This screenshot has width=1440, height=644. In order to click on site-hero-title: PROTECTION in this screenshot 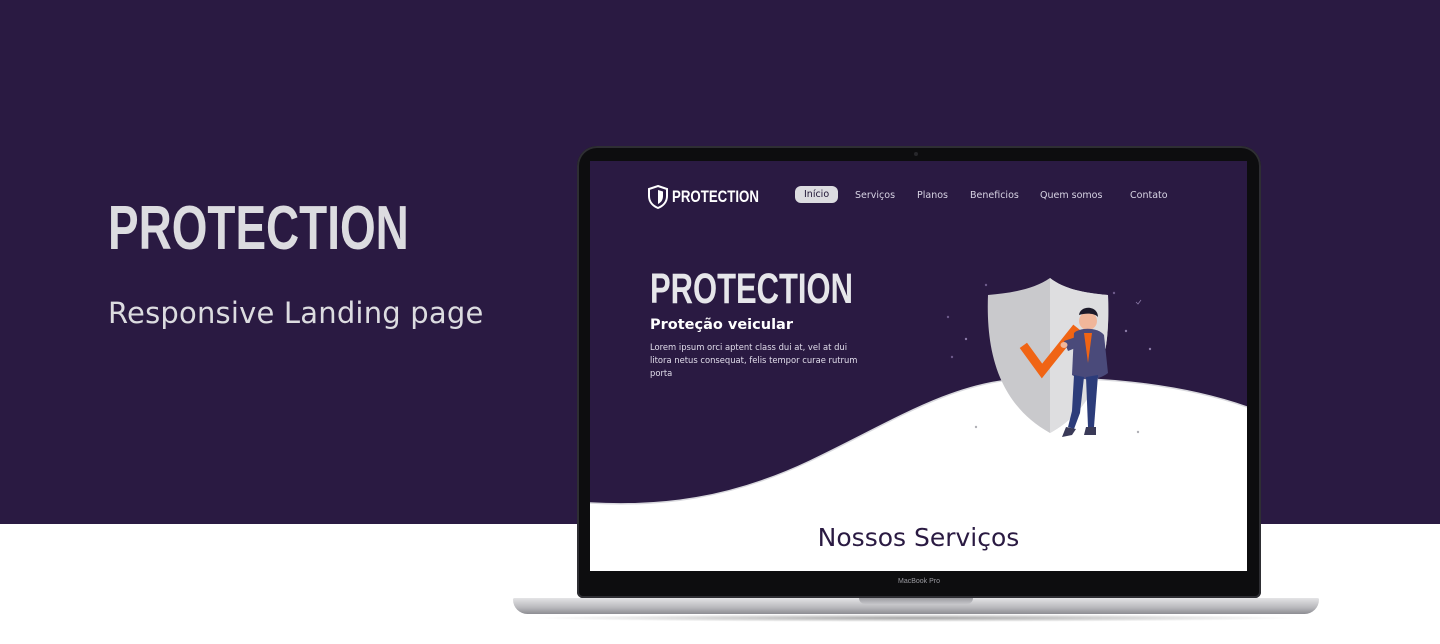, I will do `click(751, 289)`.